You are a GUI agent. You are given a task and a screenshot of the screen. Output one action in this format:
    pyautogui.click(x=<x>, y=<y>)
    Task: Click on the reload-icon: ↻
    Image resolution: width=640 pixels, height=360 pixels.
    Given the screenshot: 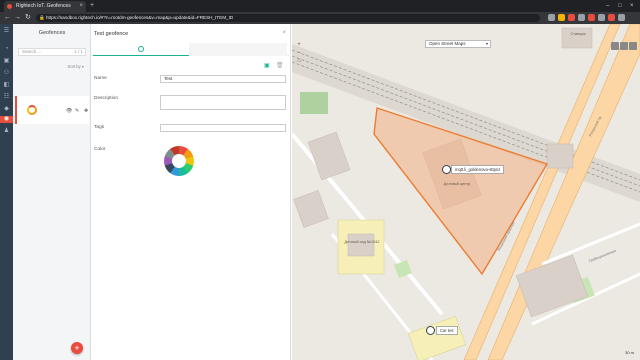 What is the action you would take?
    pyautogui.click(x=28, y=18)
    